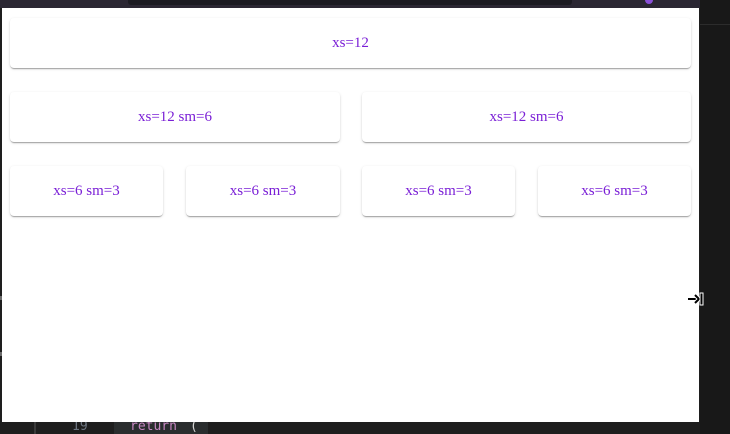 The image size is (730, 434). Describe the element at coordinates (350, 428) in the screenshot. I see `code-editor-line: 19 return (` at that location.